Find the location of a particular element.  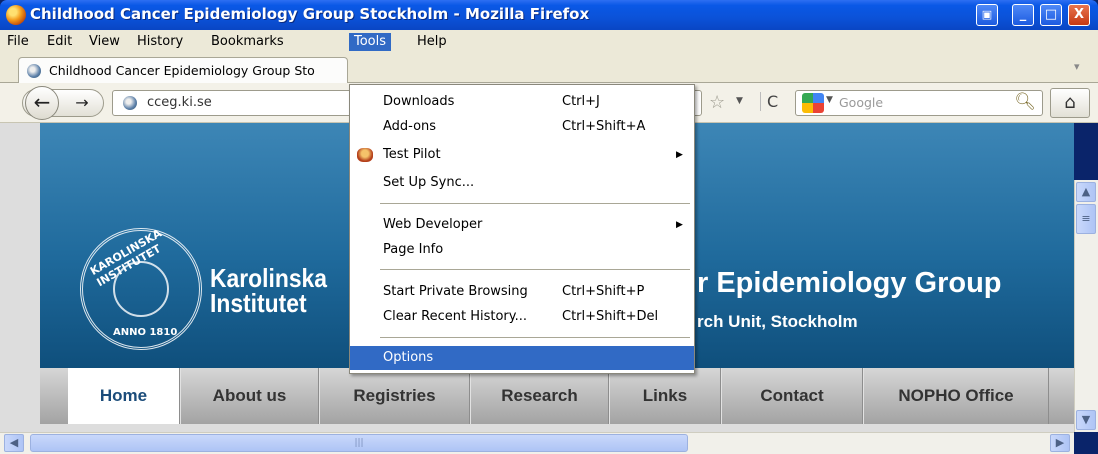

nav-research: Research is located at coordinates (539, 396).